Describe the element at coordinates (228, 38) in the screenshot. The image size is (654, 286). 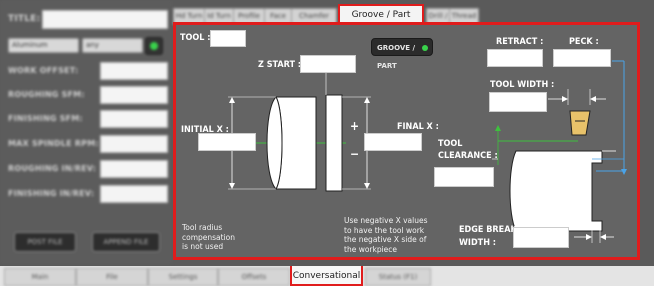
I see `tool-input` at that location.